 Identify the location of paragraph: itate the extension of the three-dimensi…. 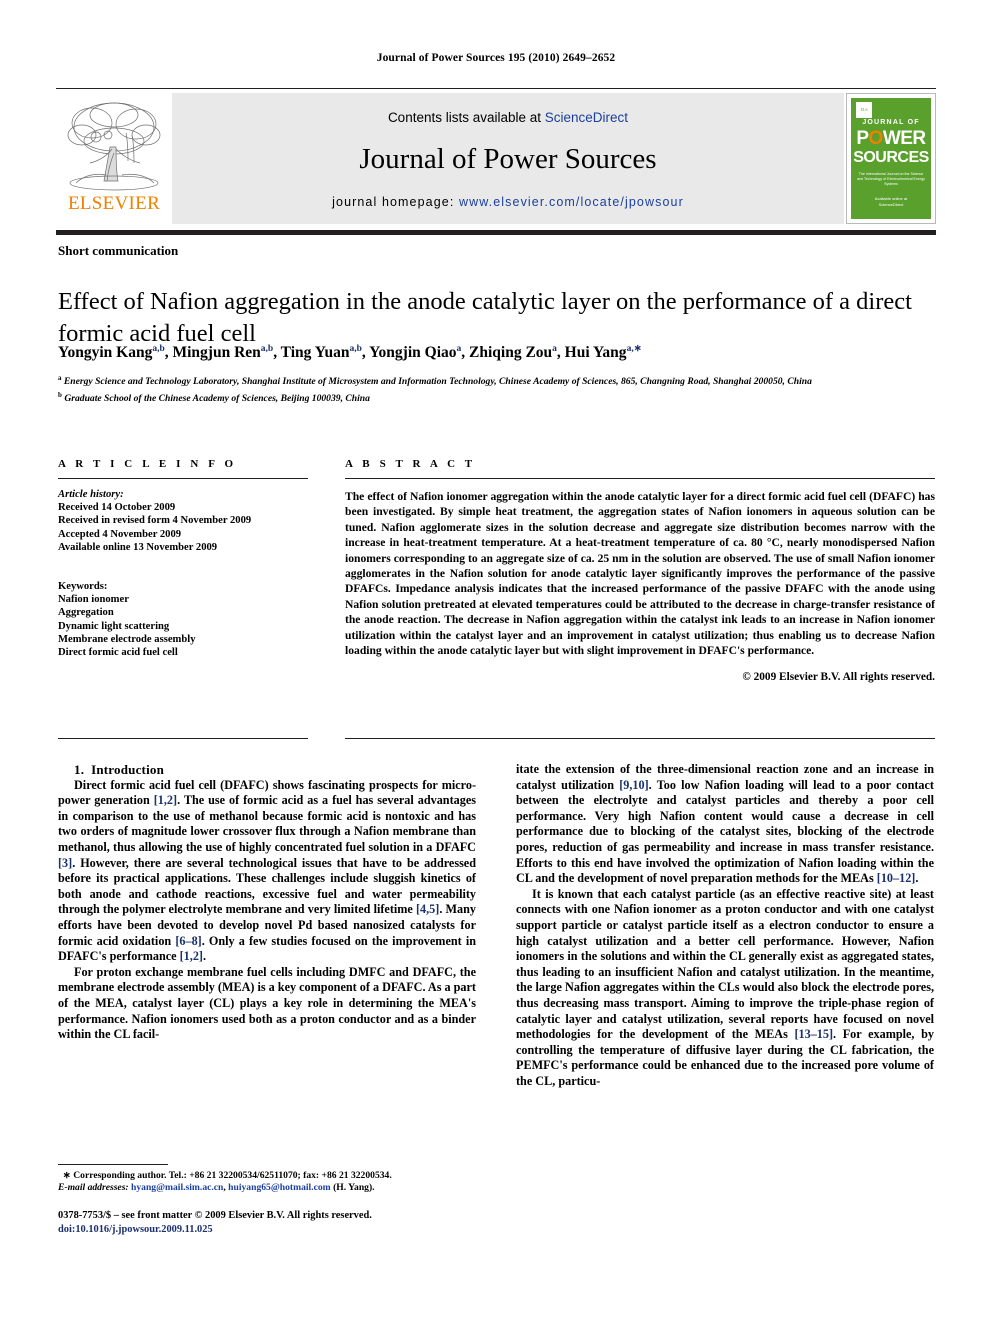
(725, 824).